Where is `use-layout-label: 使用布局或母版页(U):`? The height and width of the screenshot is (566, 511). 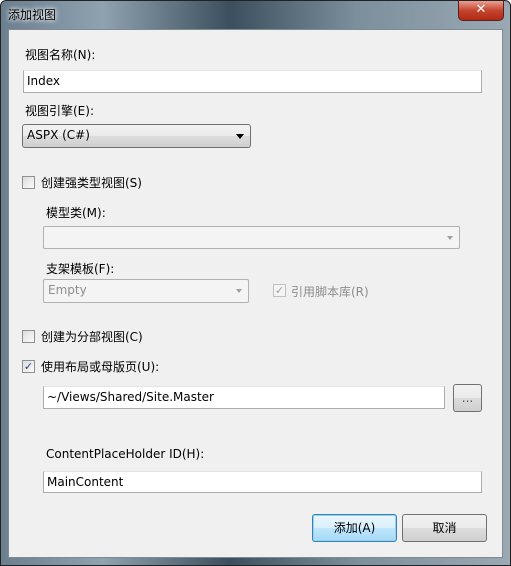
use-layout-label: 使用布局或母版页(U): is located at coordinates (100, 367).